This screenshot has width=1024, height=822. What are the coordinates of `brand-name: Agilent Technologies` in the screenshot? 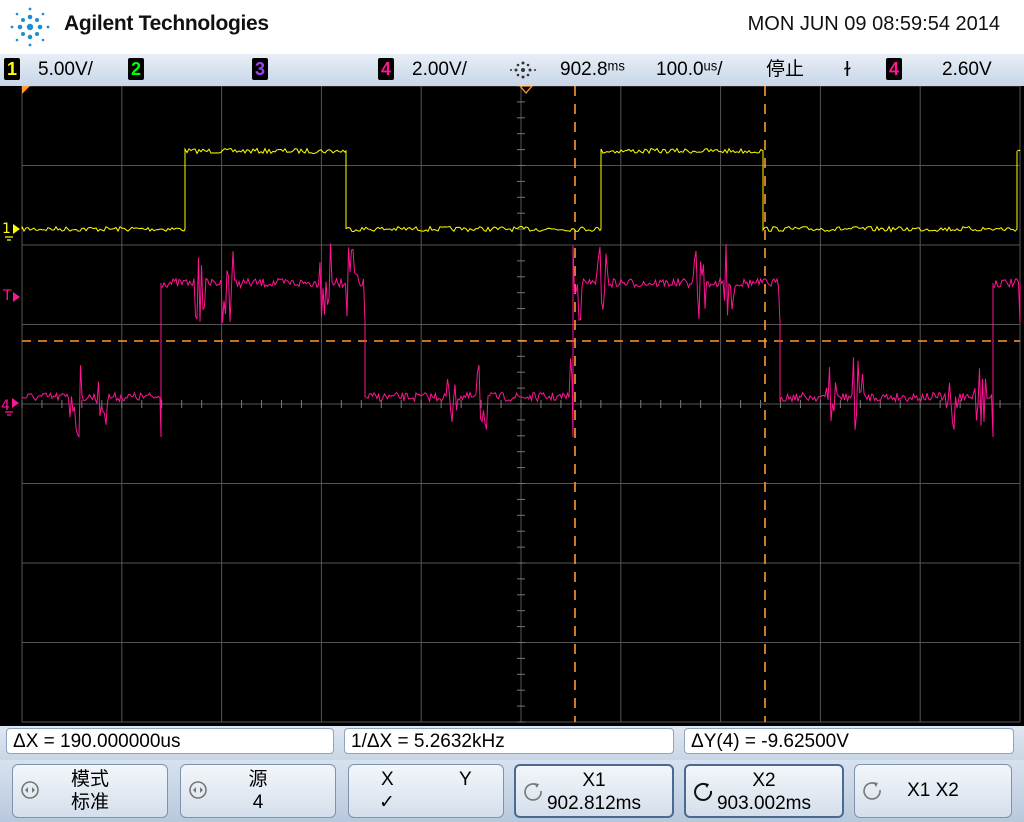 It's located at (166, 23).